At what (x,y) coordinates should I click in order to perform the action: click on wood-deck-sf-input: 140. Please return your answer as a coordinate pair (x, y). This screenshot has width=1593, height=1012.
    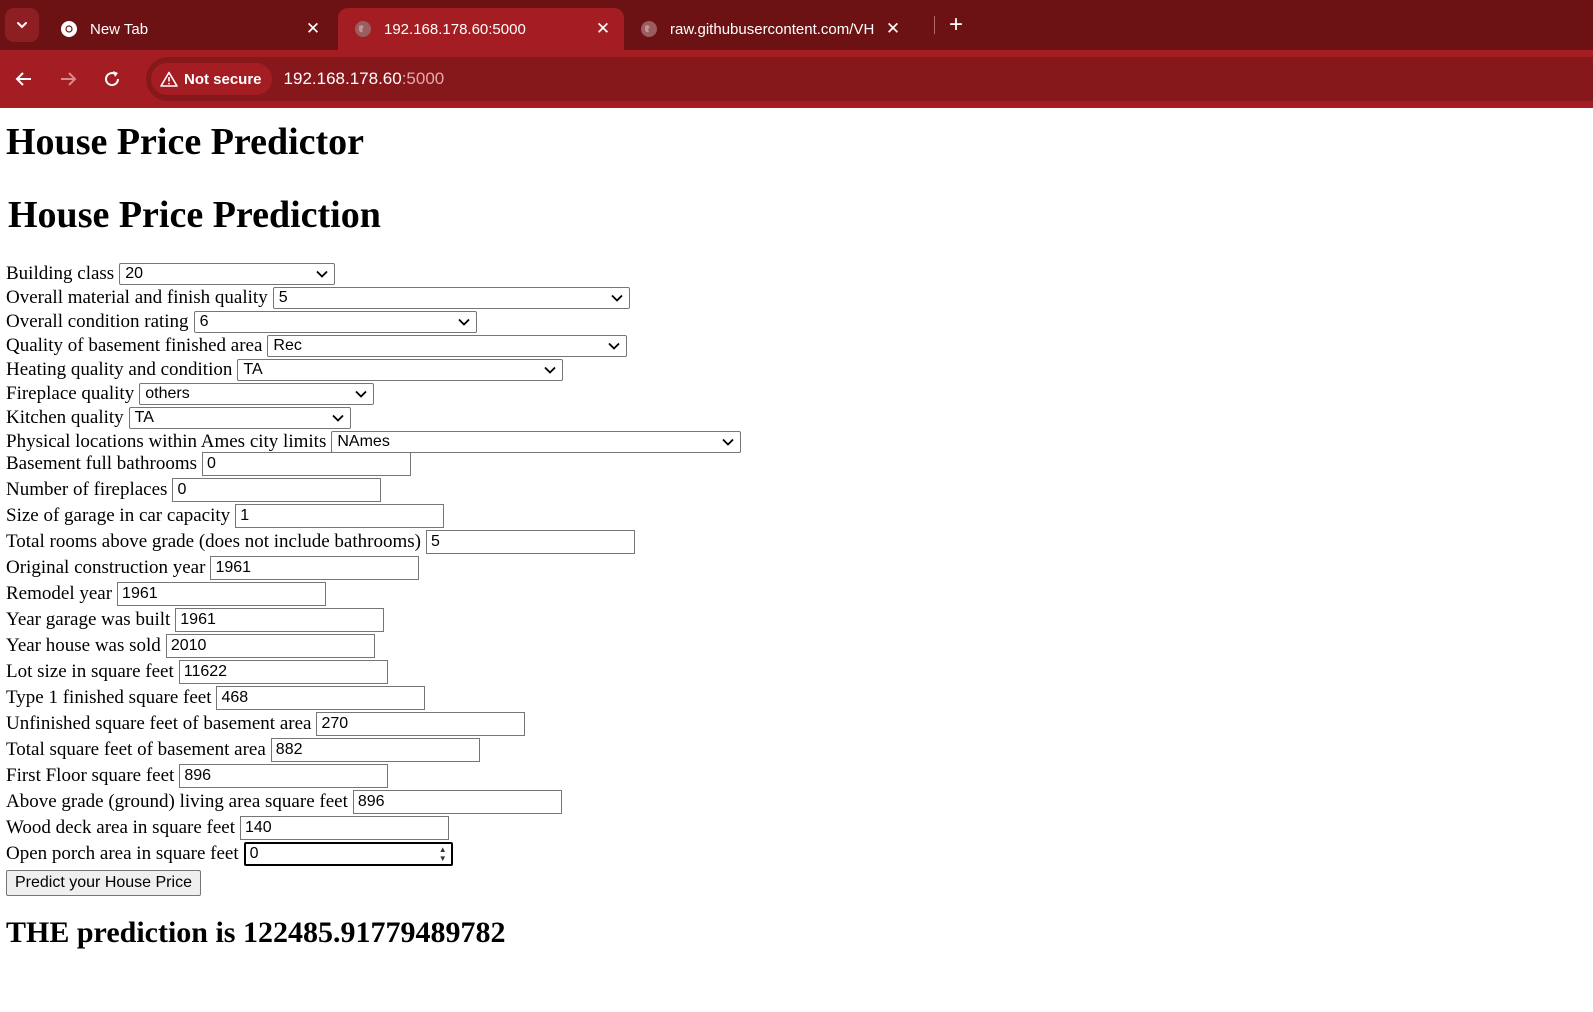
    Looking at the image, I should click on (344, 828).